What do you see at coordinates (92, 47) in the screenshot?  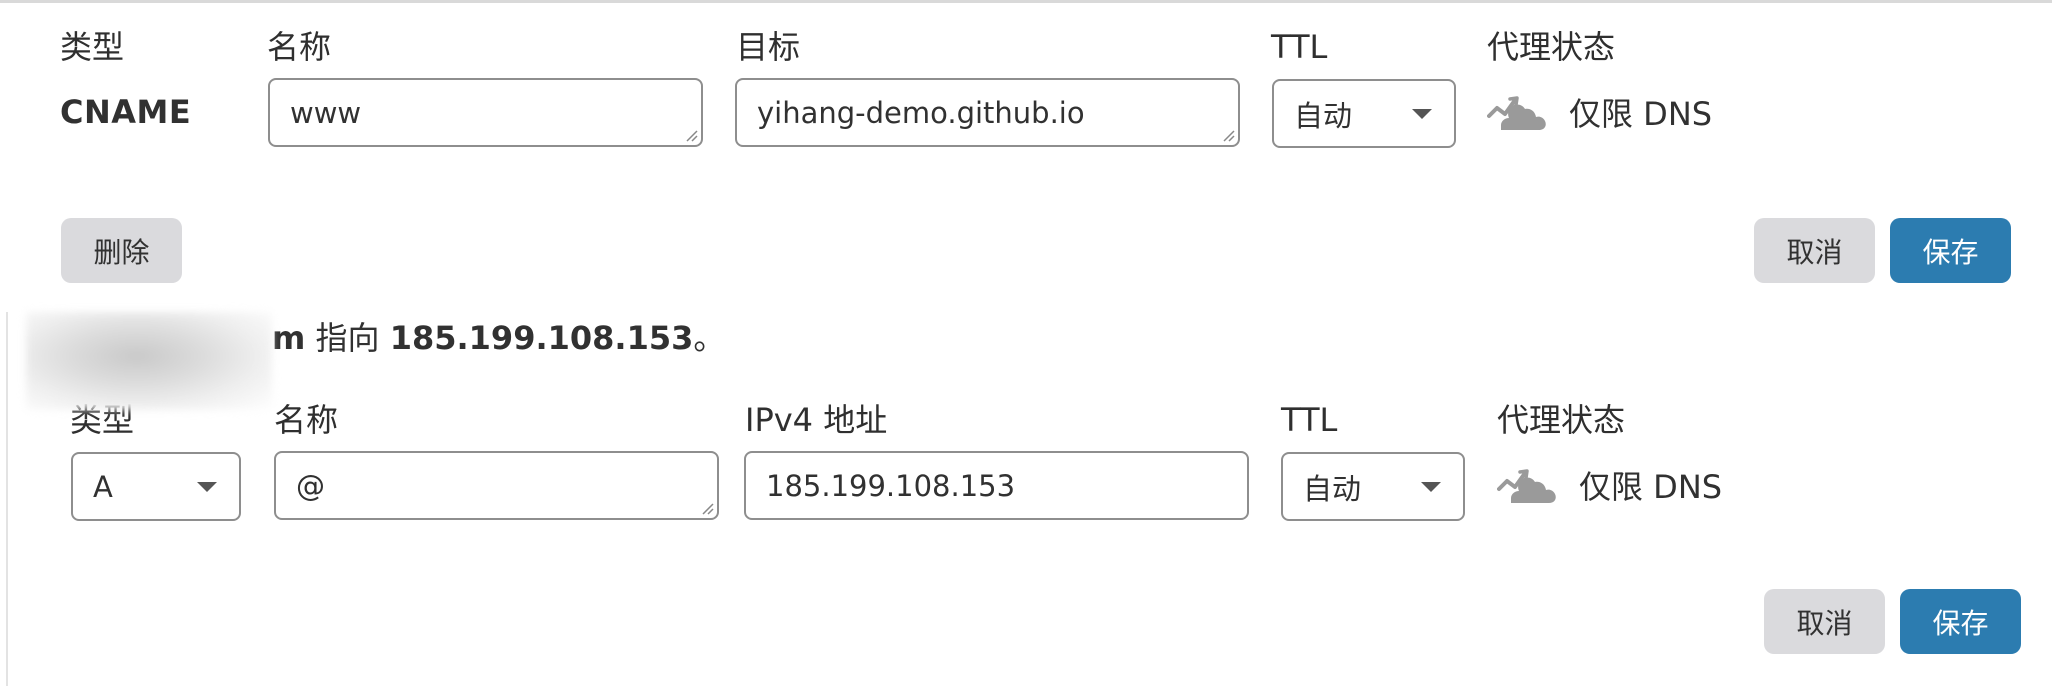 I see `type-label: 类型` at bounding box center [92, 47].